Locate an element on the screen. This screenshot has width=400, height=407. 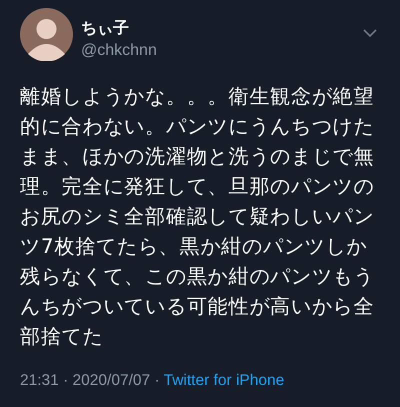
tweet-timestamp: 21:31 · 2020/07/07 · is located at coordinates (90, 381).